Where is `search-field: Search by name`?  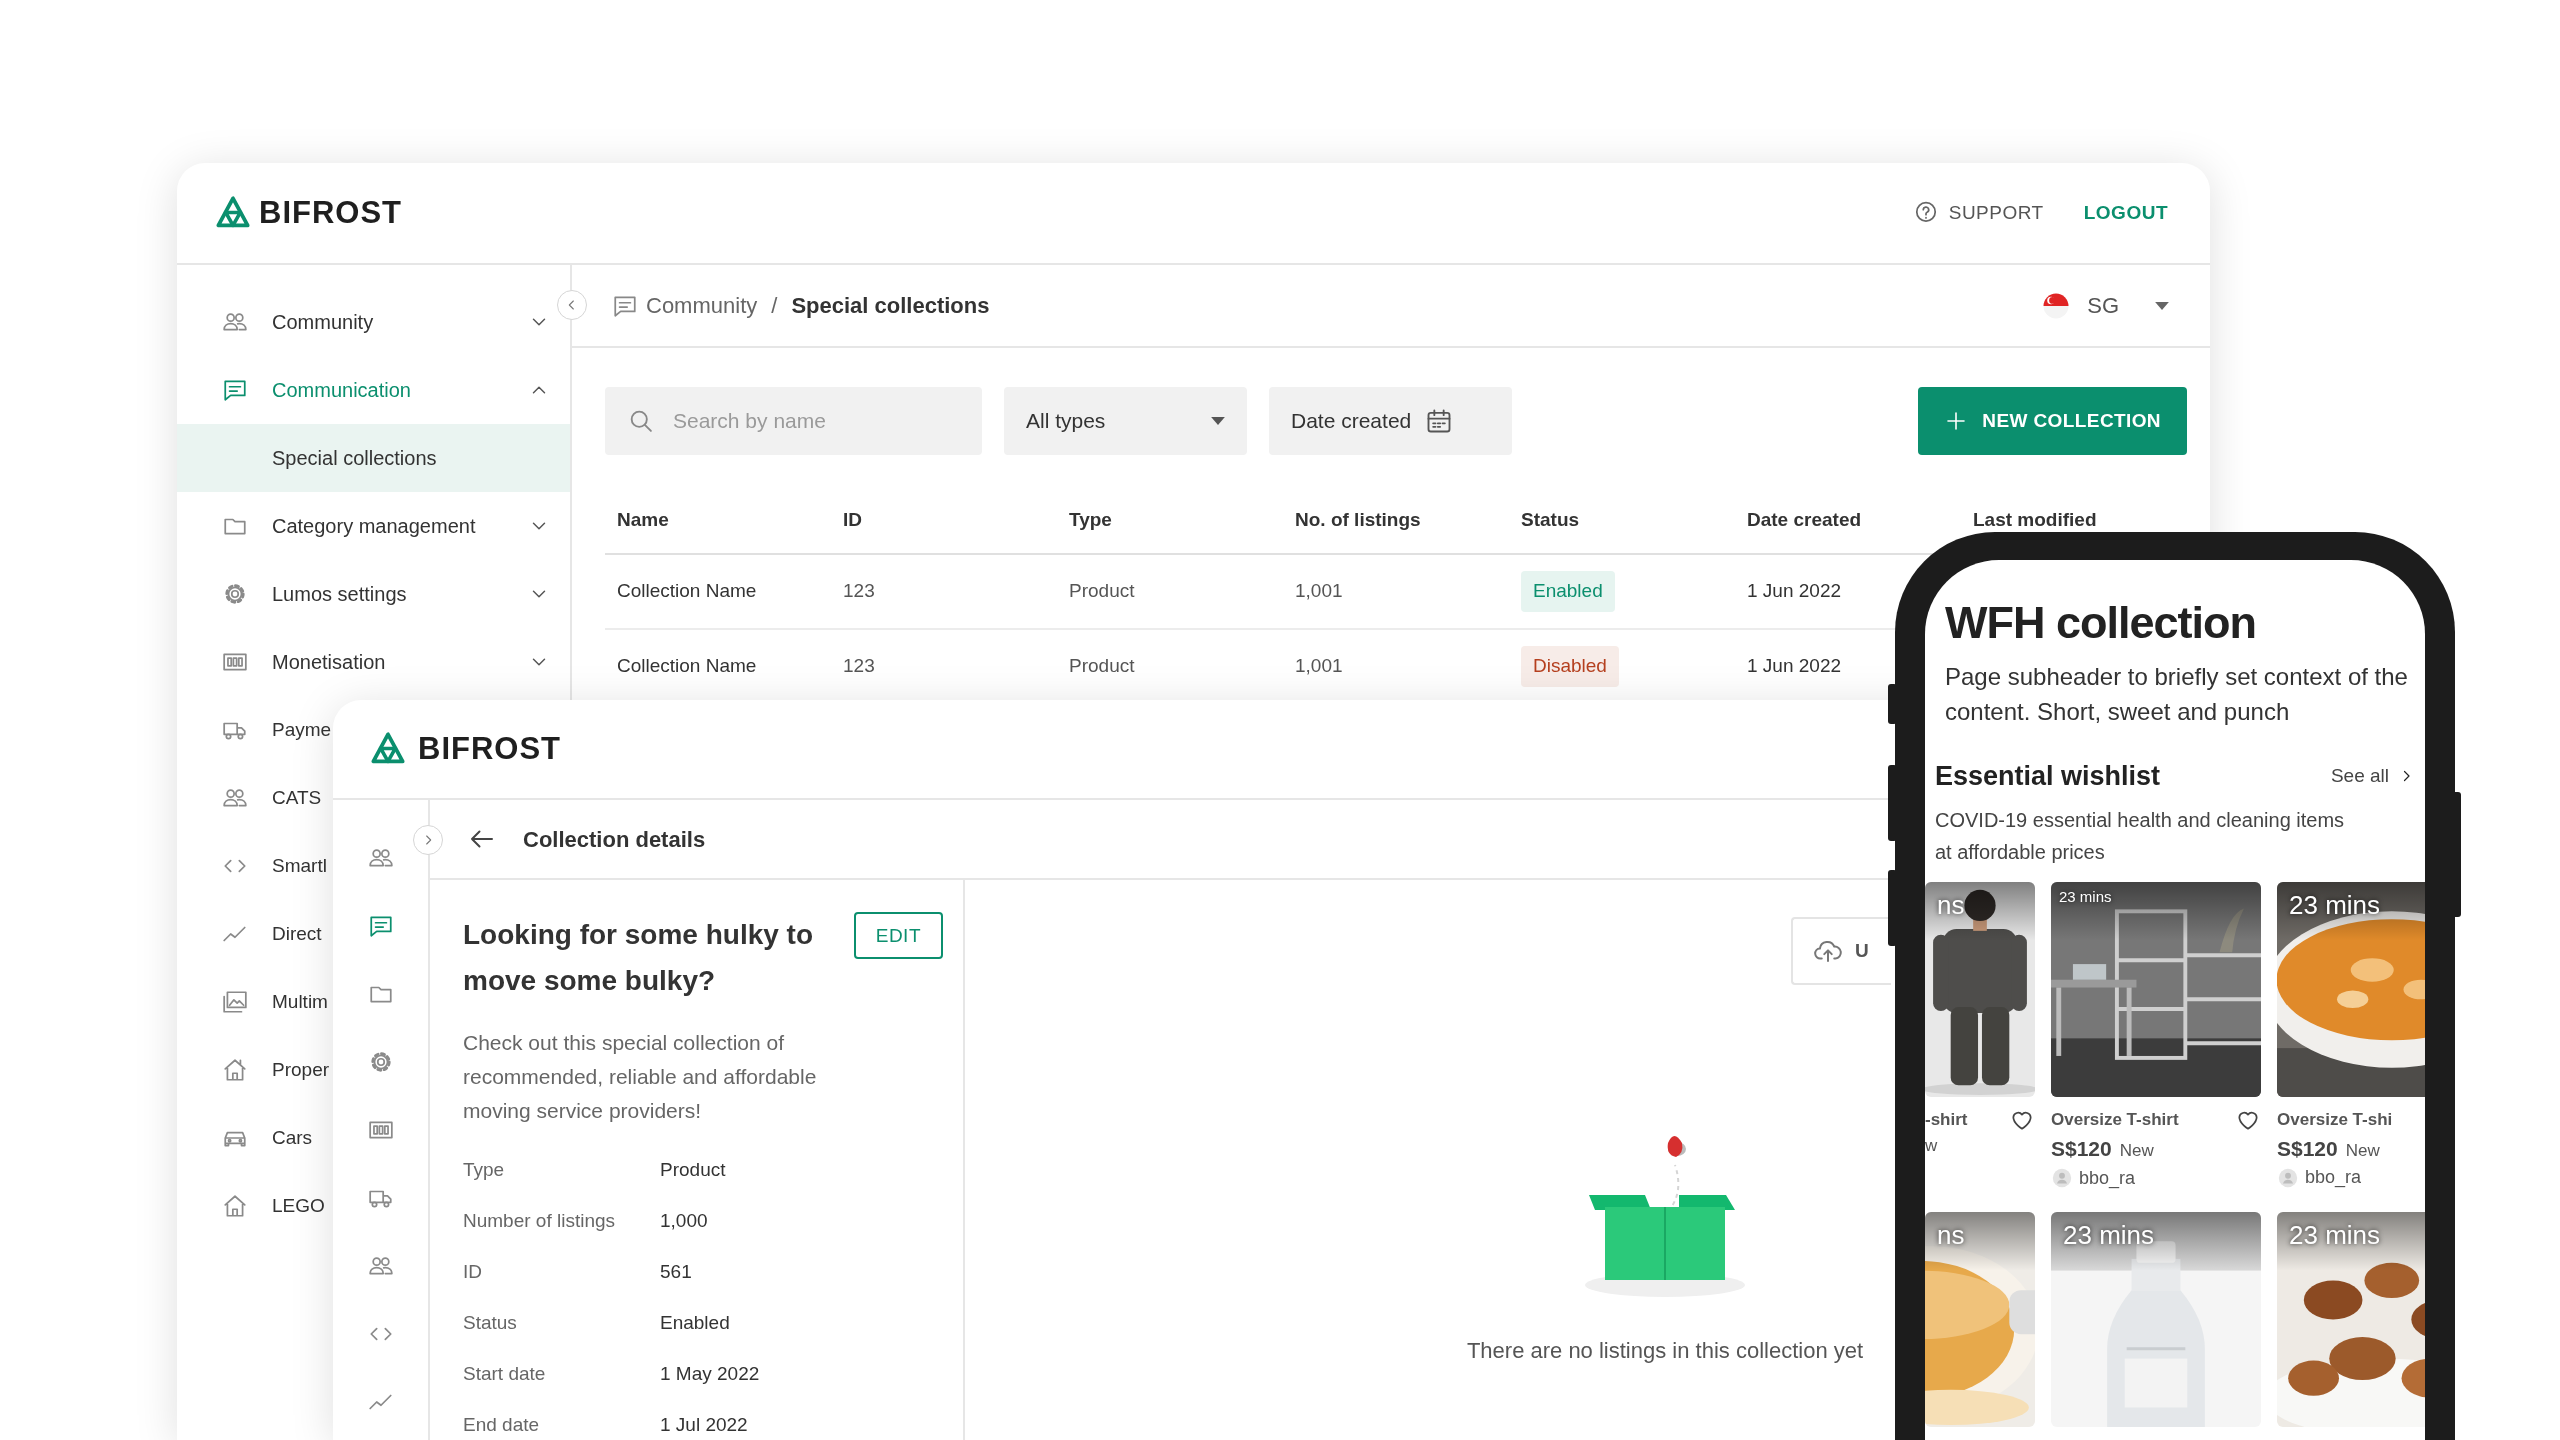
search-field: Search by name is located at coordinates (793, 421).